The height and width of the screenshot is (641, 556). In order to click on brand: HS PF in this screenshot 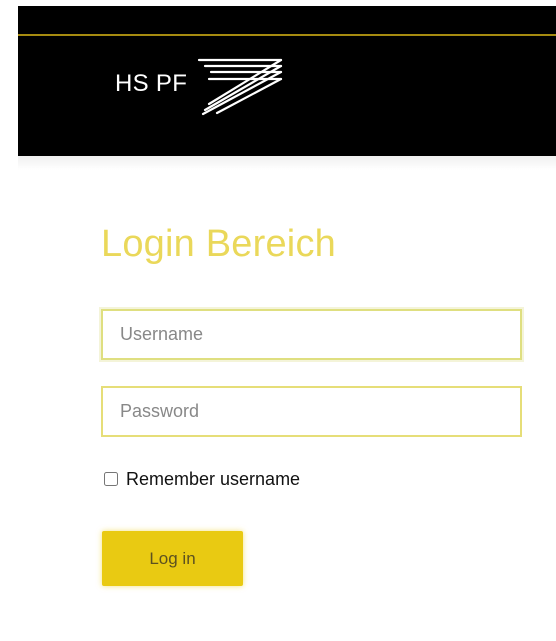, I will do `click(199, 87)`.